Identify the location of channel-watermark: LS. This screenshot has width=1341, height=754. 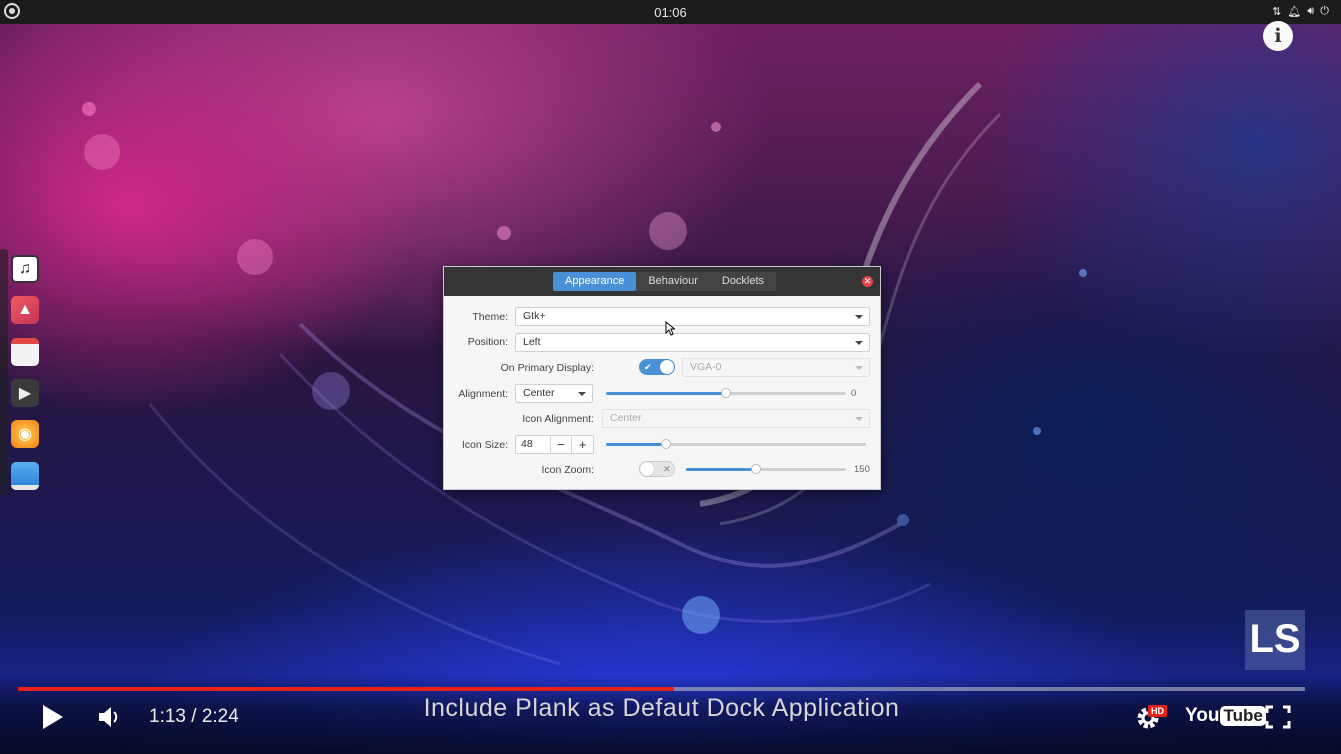
(1275, 640).